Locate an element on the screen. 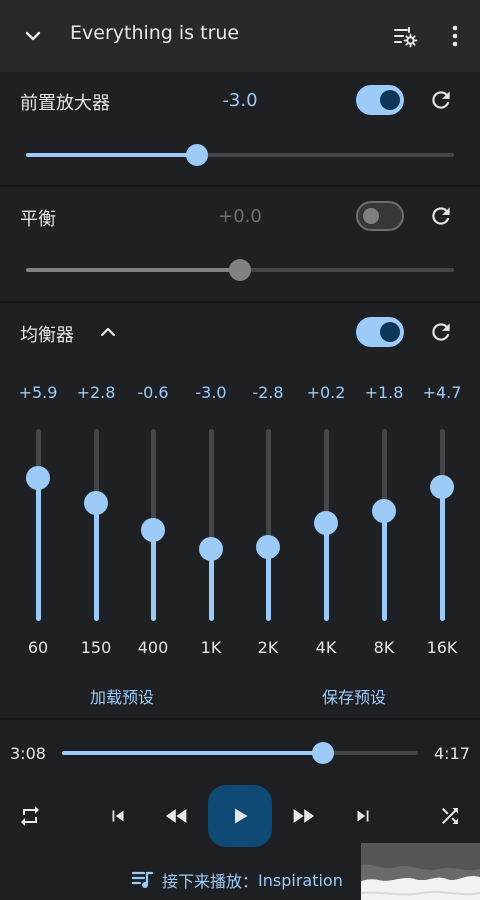 The height and width of the screenshot is (900, 480). preamp-slider-thumb is located at coordinates (197, 155).